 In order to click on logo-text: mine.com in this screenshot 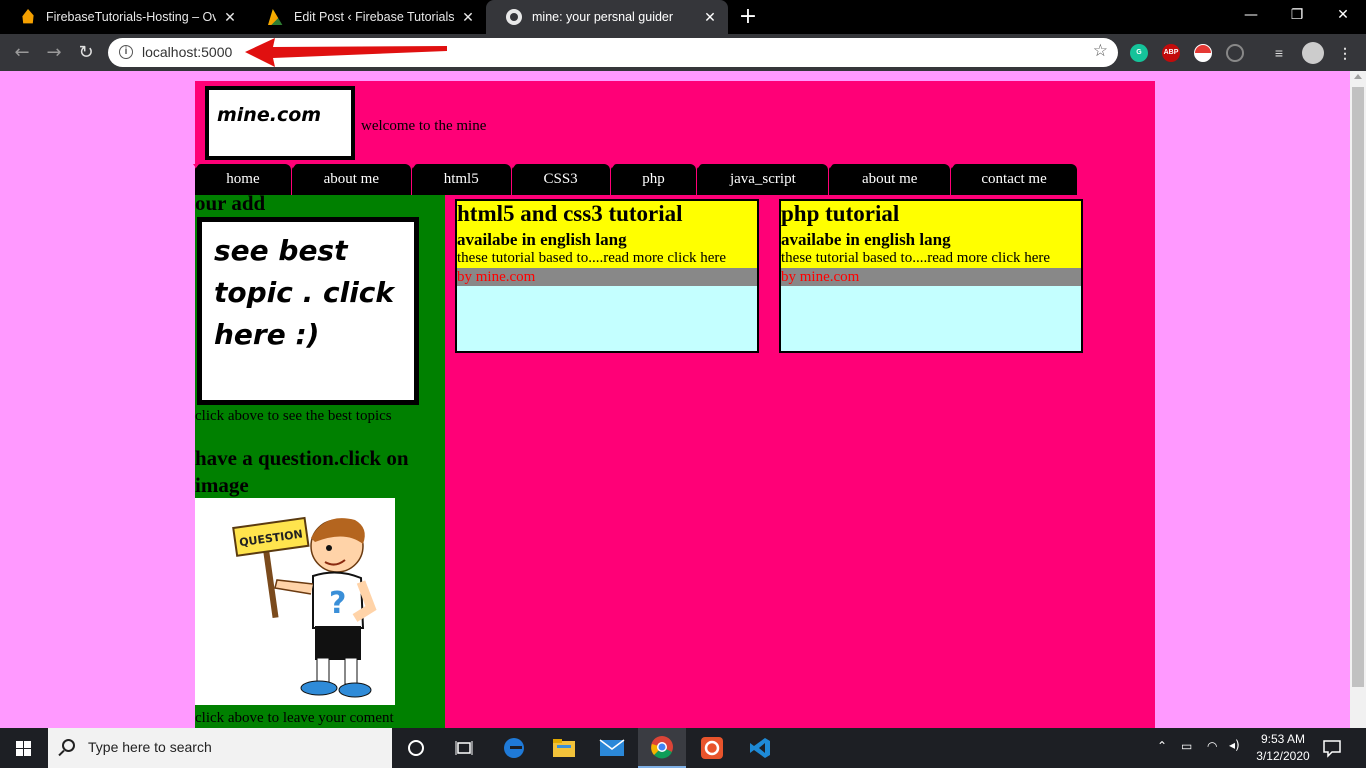, I will do `click(269, 115)`.